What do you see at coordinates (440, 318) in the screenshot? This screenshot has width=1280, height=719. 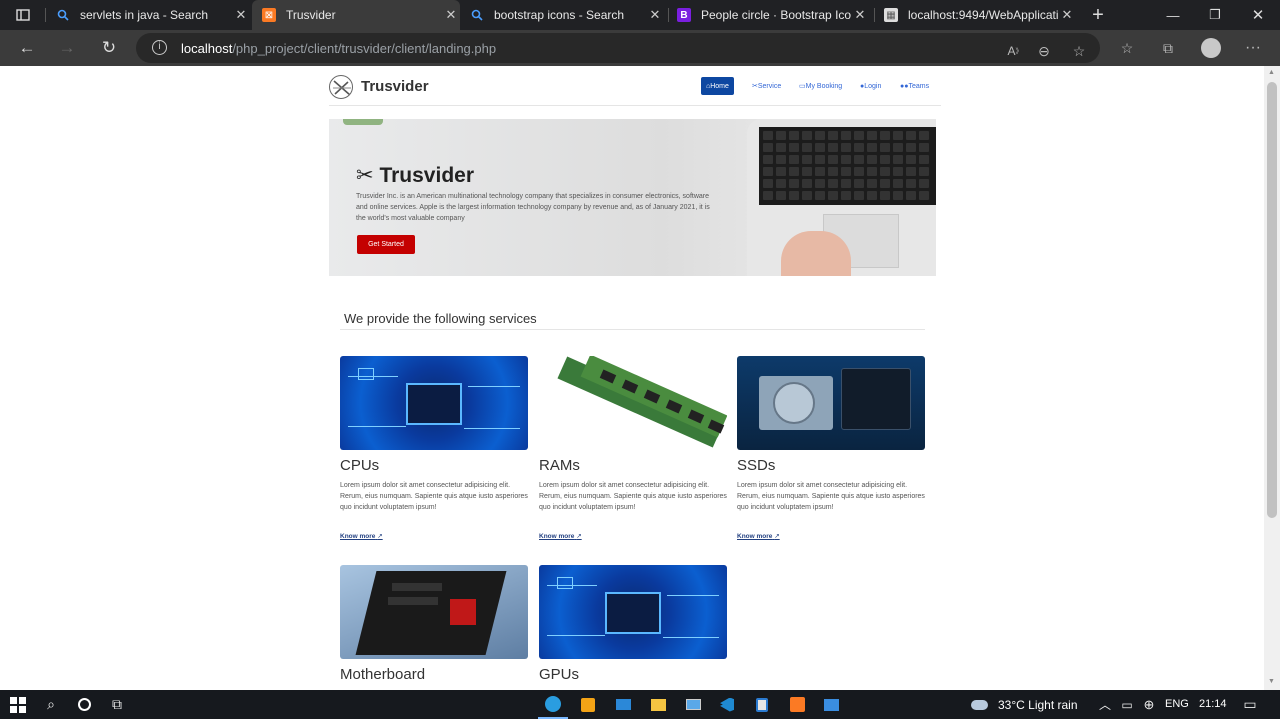 I see `section-title: We provide the following services` at bounding box center [440, 318].